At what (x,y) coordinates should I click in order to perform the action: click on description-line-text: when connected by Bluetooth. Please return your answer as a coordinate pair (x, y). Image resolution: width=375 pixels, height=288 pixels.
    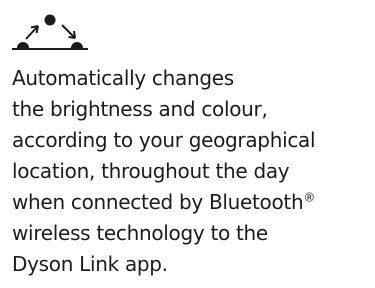
    Looking at the image, I should click on (158, 202).